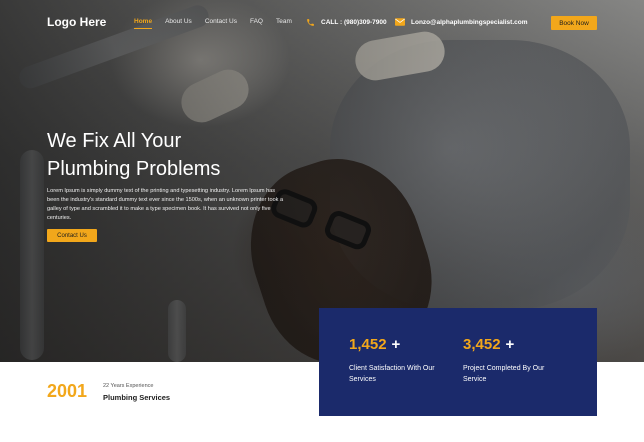 This screenshot has width=644, height=442. I want to click on nav-menu: Home About Us Contact Us FAQ Team, so click(213, 23).